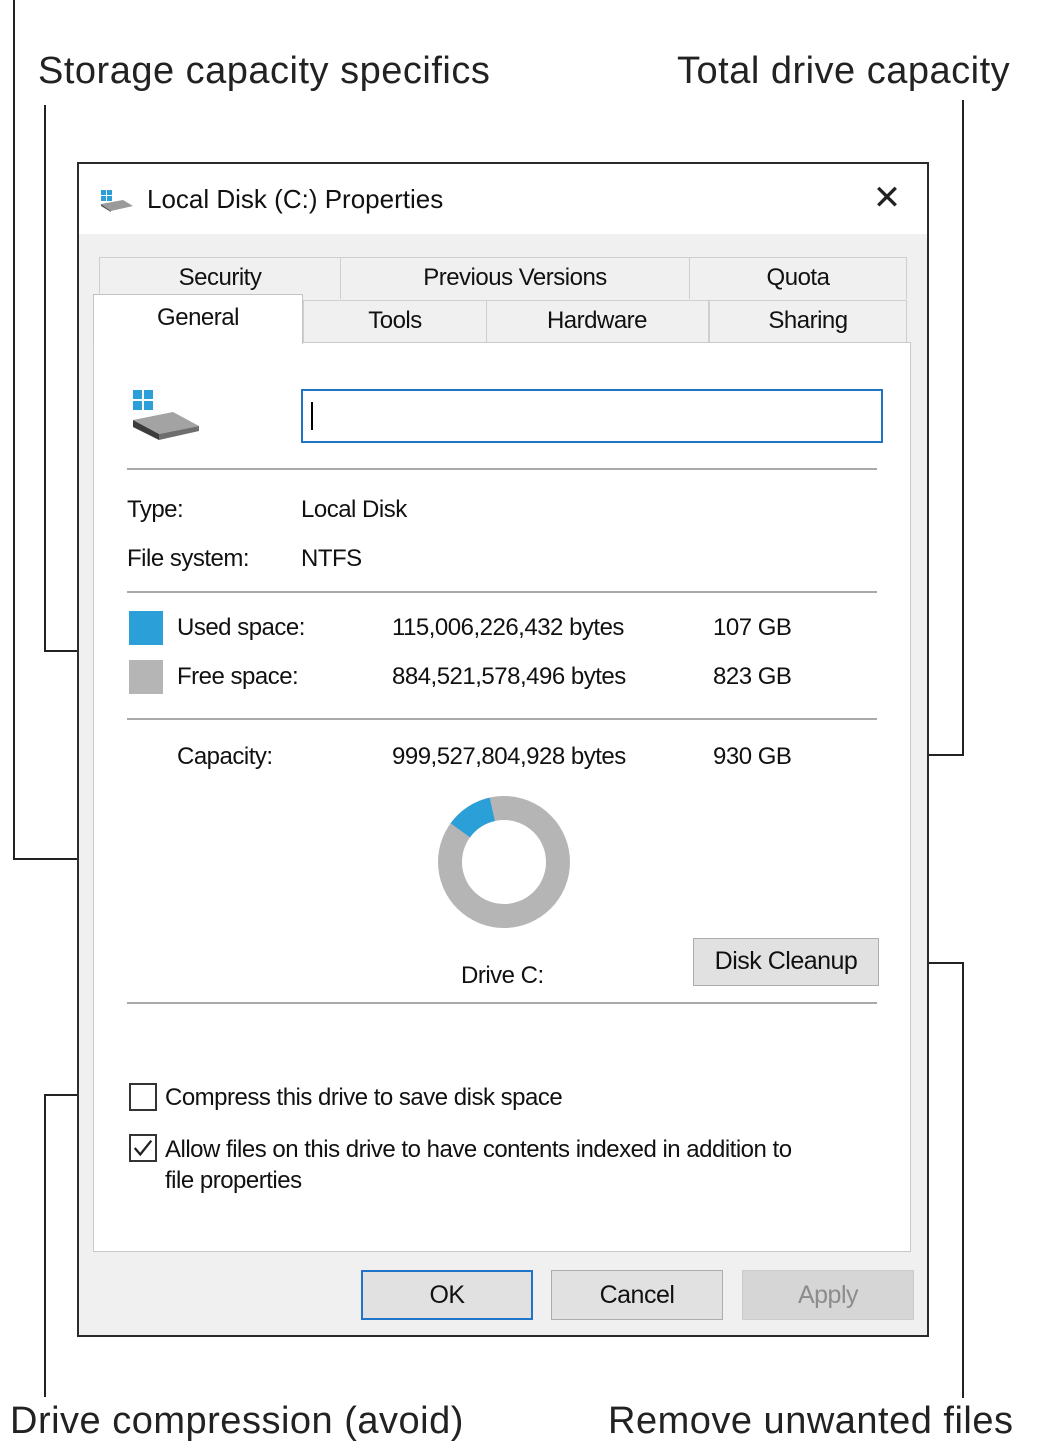 The width and height of the screenshot is (1037, 1454). I want to click on capacity-size: 930 GB, so click(752, 756).